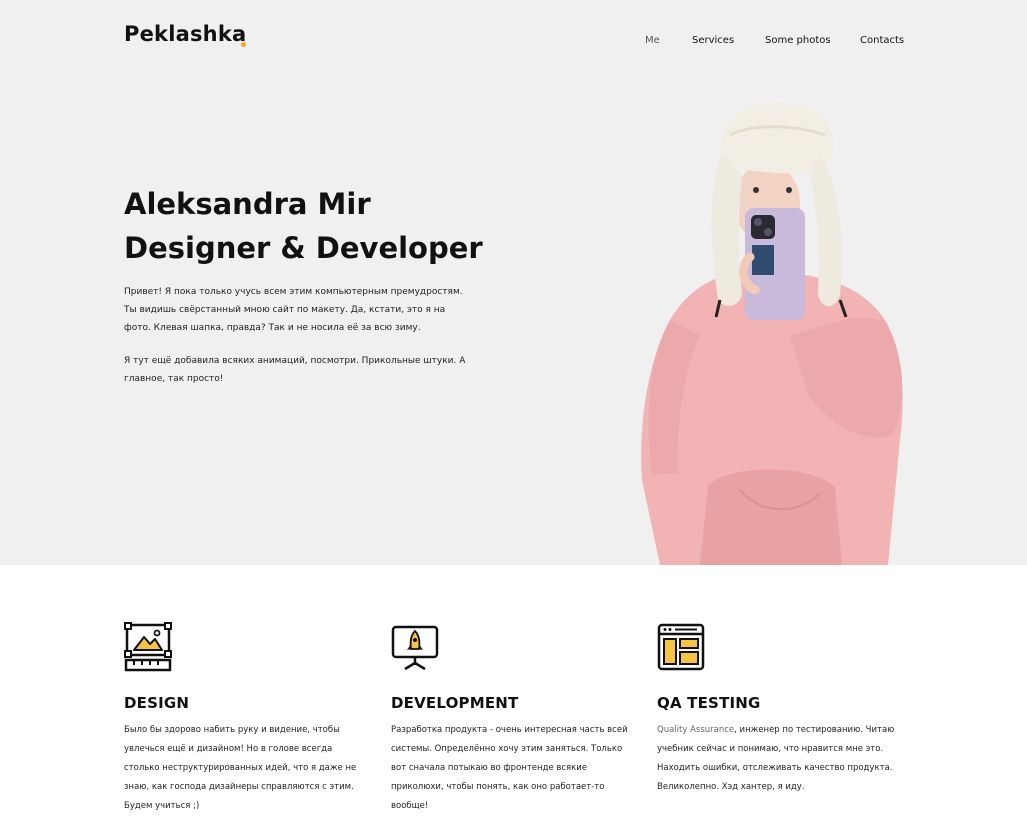 The image size is (1027, 838). Describe the element at coordinates (882, 40) in the screenshot. I see `nav-item-contacts: Contacts` at that location.